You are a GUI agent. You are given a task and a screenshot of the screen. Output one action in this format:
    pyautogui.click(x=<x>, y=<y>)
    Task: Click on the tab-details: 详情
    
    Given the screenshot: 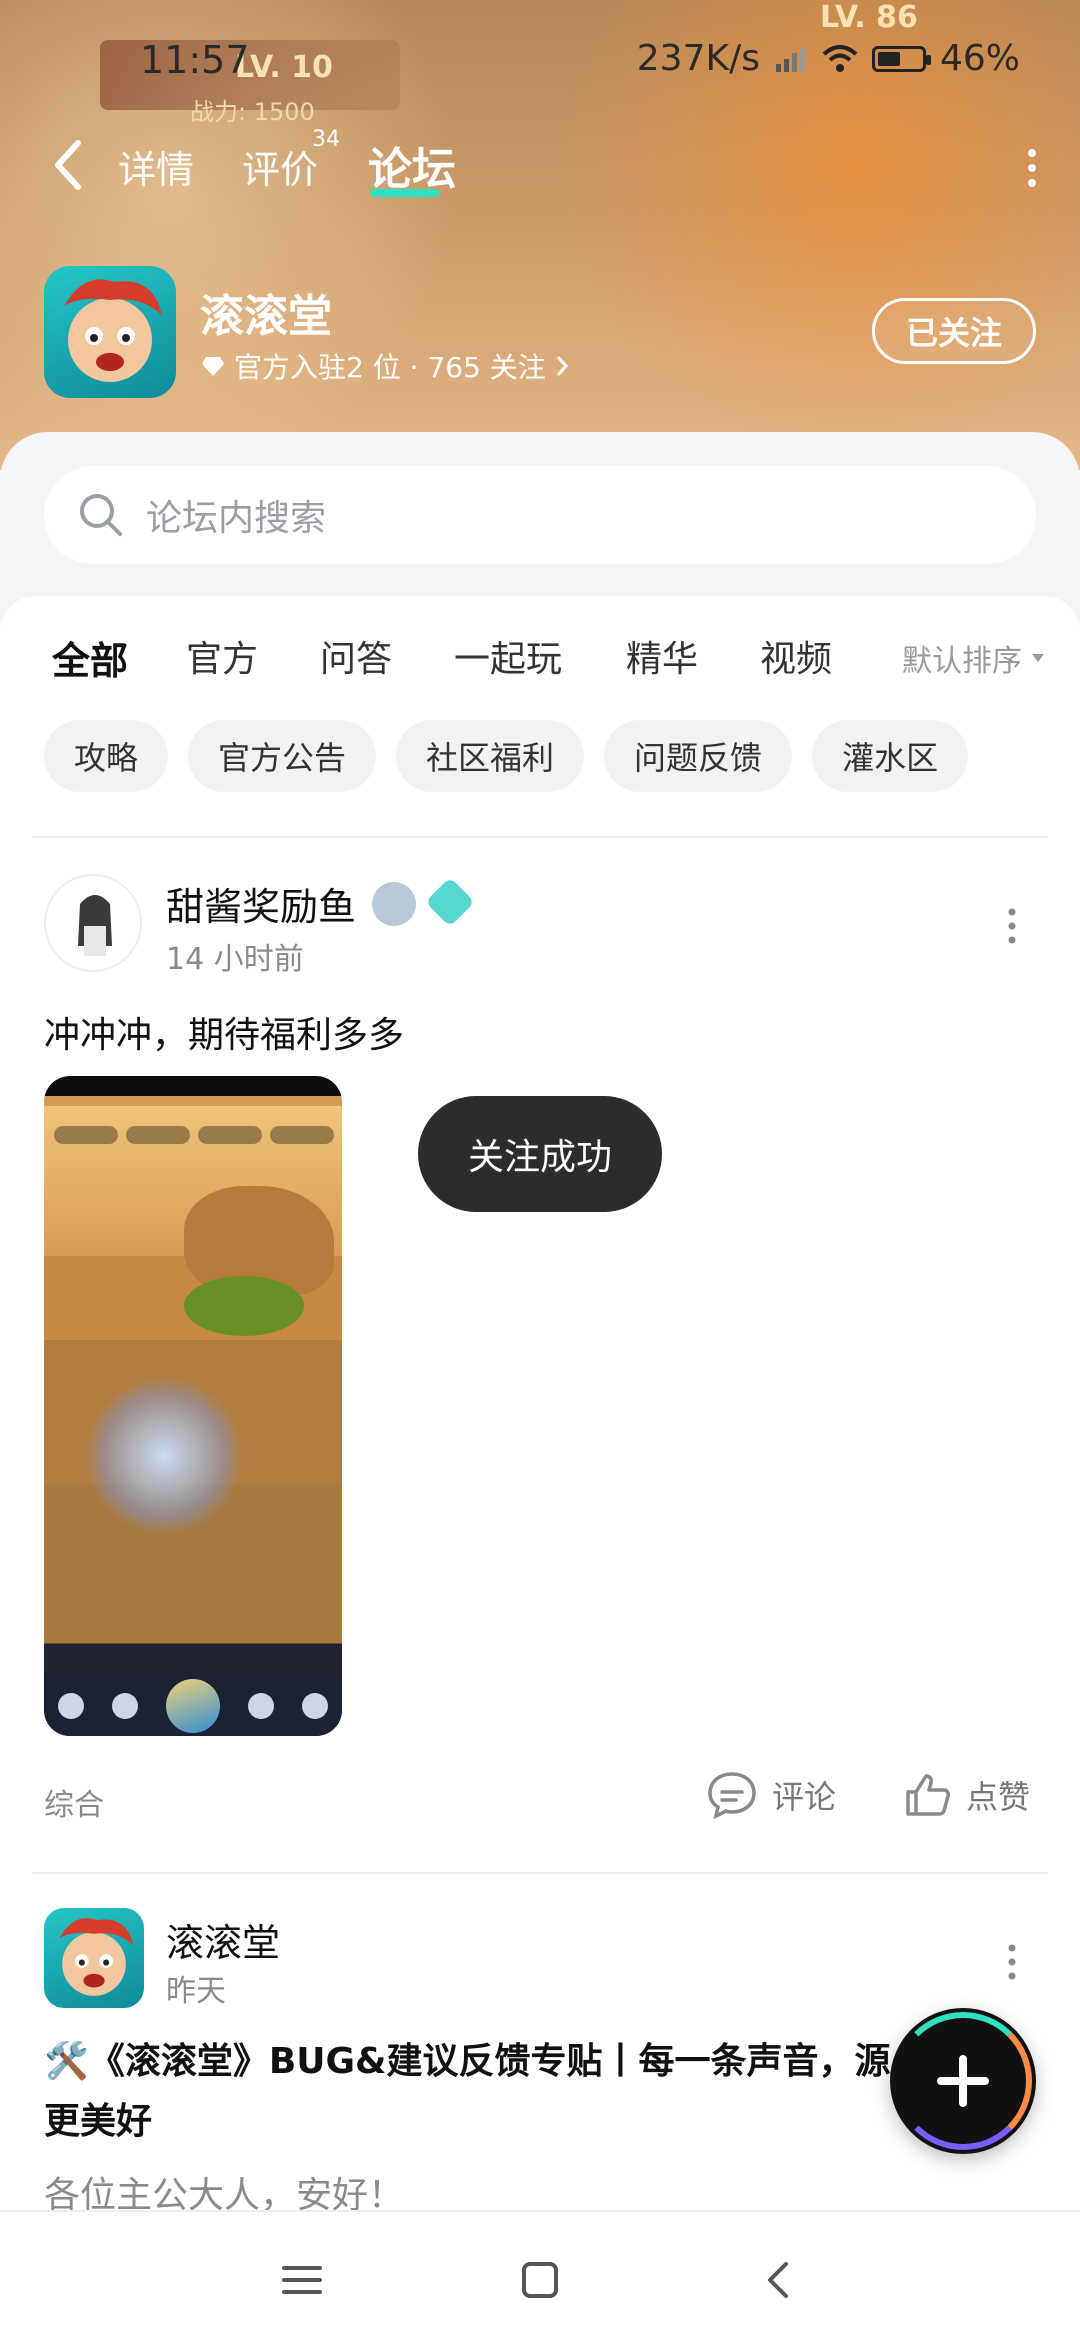 What is the action you would take?
    pyautogui.click(x=156, y=166)
    